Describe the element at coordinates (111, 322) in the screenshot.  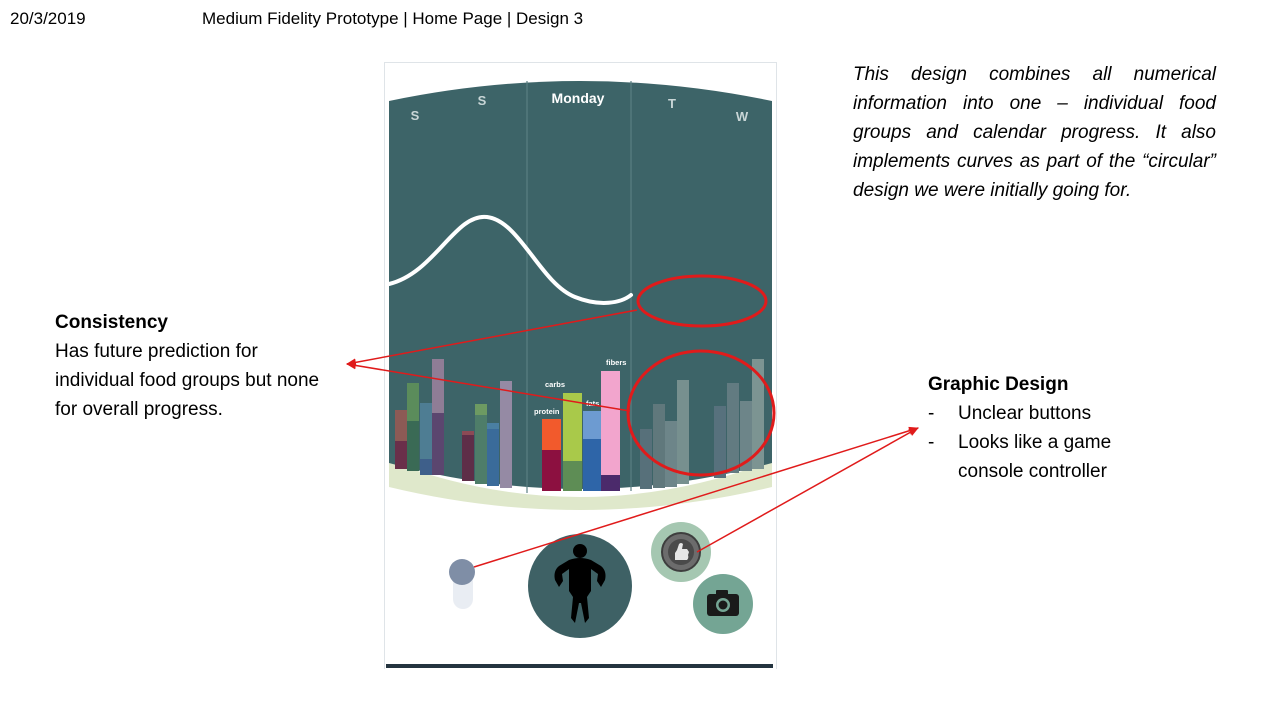
I see `consistency-heading: Consistency` at that location.